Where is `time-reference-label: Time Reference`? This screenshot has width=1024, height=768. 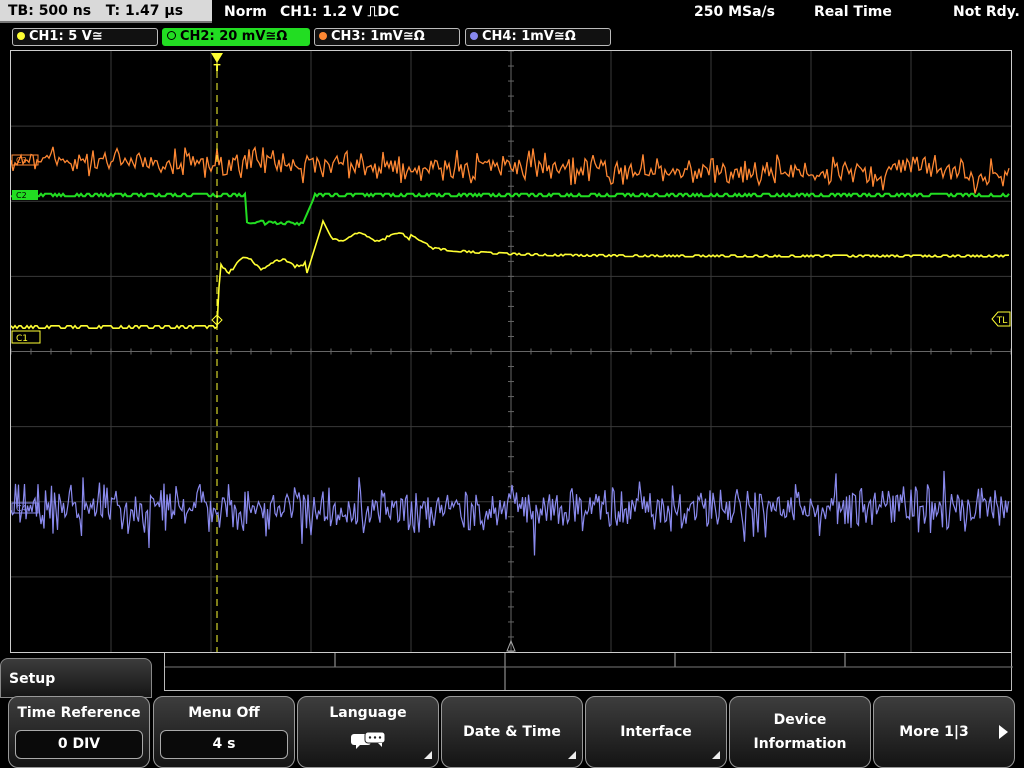 time-reference-label: Time Reference is located at coordinates (79, 713).